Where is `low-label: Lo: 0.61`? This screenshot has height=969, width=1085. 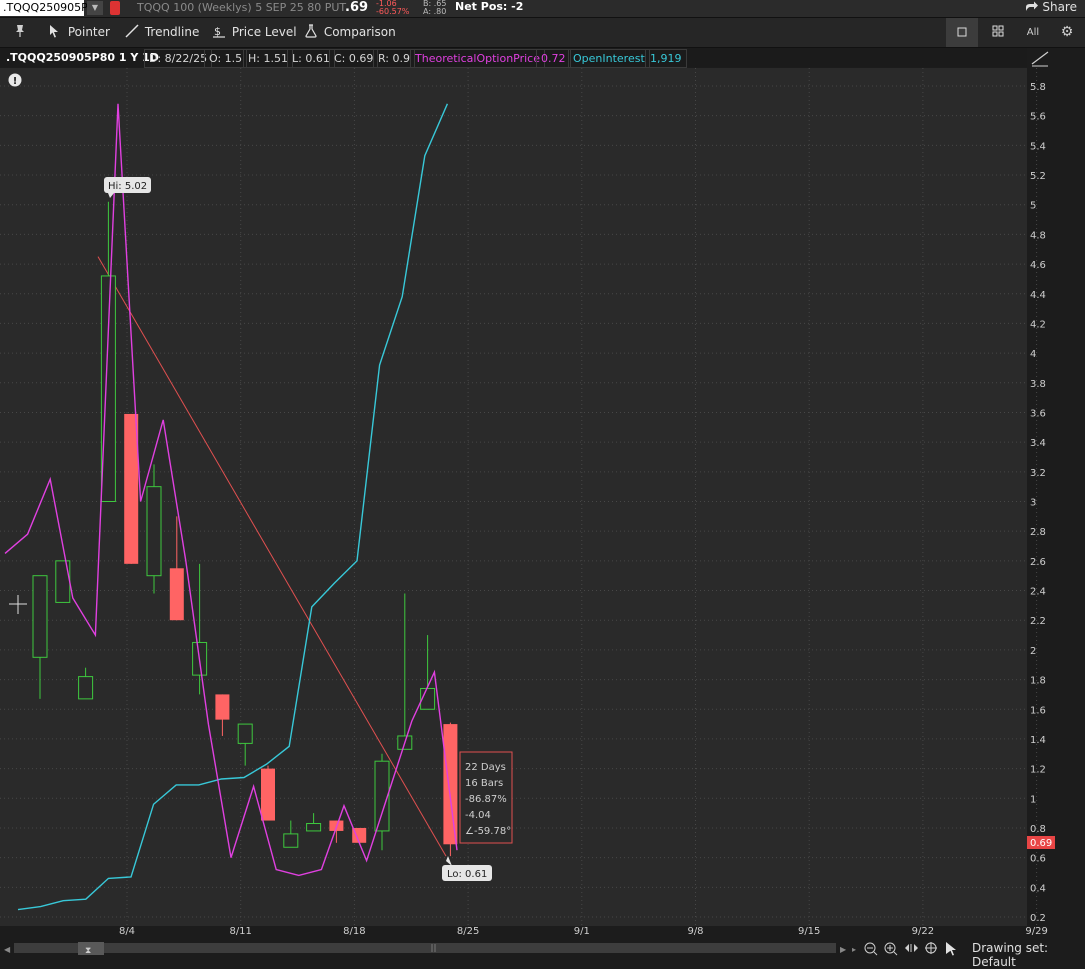 low-label: Lo: 0.61 is located at coordinates (467, 874).